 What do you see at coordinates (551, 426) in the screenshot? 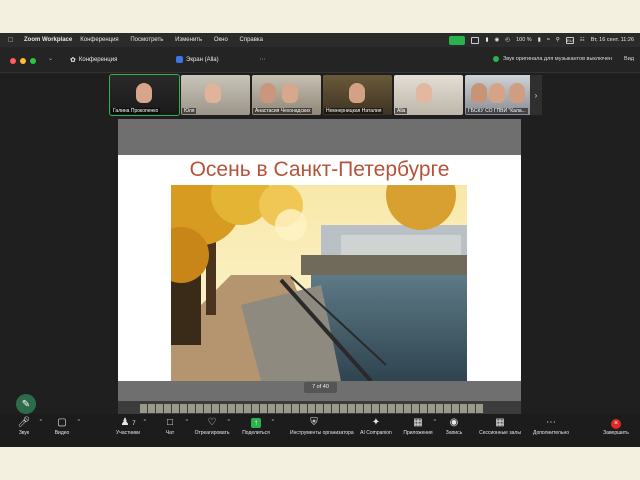
I see `more-button: ⋯ Дополнительно` at bounding box center [551, 426].